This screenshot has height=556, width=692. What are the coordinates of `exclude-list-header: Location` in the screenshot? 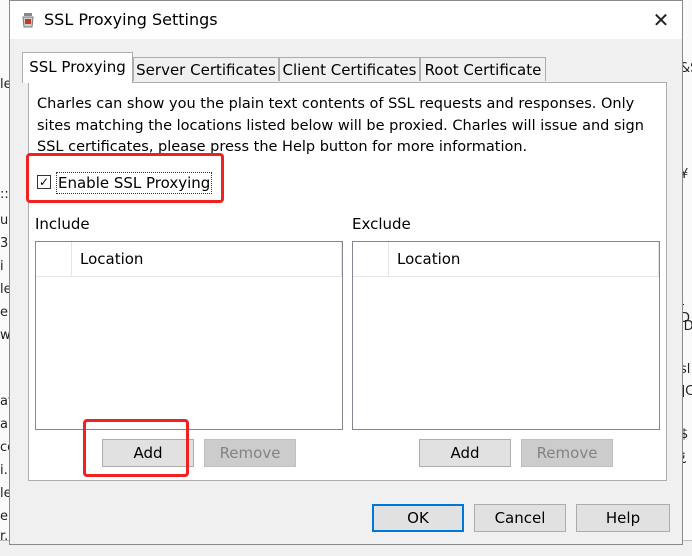 It's located at (506, 259).